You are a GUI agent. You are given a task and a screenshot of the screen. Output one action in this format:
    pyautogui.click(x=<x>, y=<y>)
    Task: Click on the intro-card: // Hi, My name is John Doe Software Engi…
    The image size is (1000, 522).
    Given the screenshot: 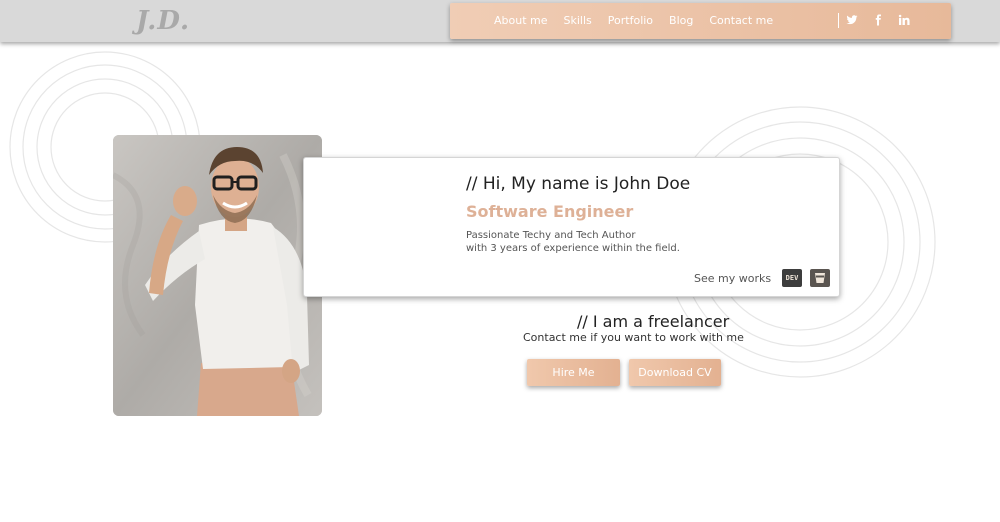 What is the action you would take?
    pyautogui.click(x=571, y=227)
    